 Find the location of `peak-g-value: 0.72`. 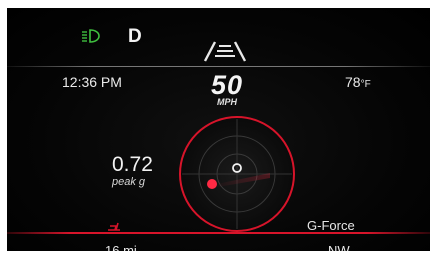

peak-g-value: 0.72 is located at coordinates (132, 164).